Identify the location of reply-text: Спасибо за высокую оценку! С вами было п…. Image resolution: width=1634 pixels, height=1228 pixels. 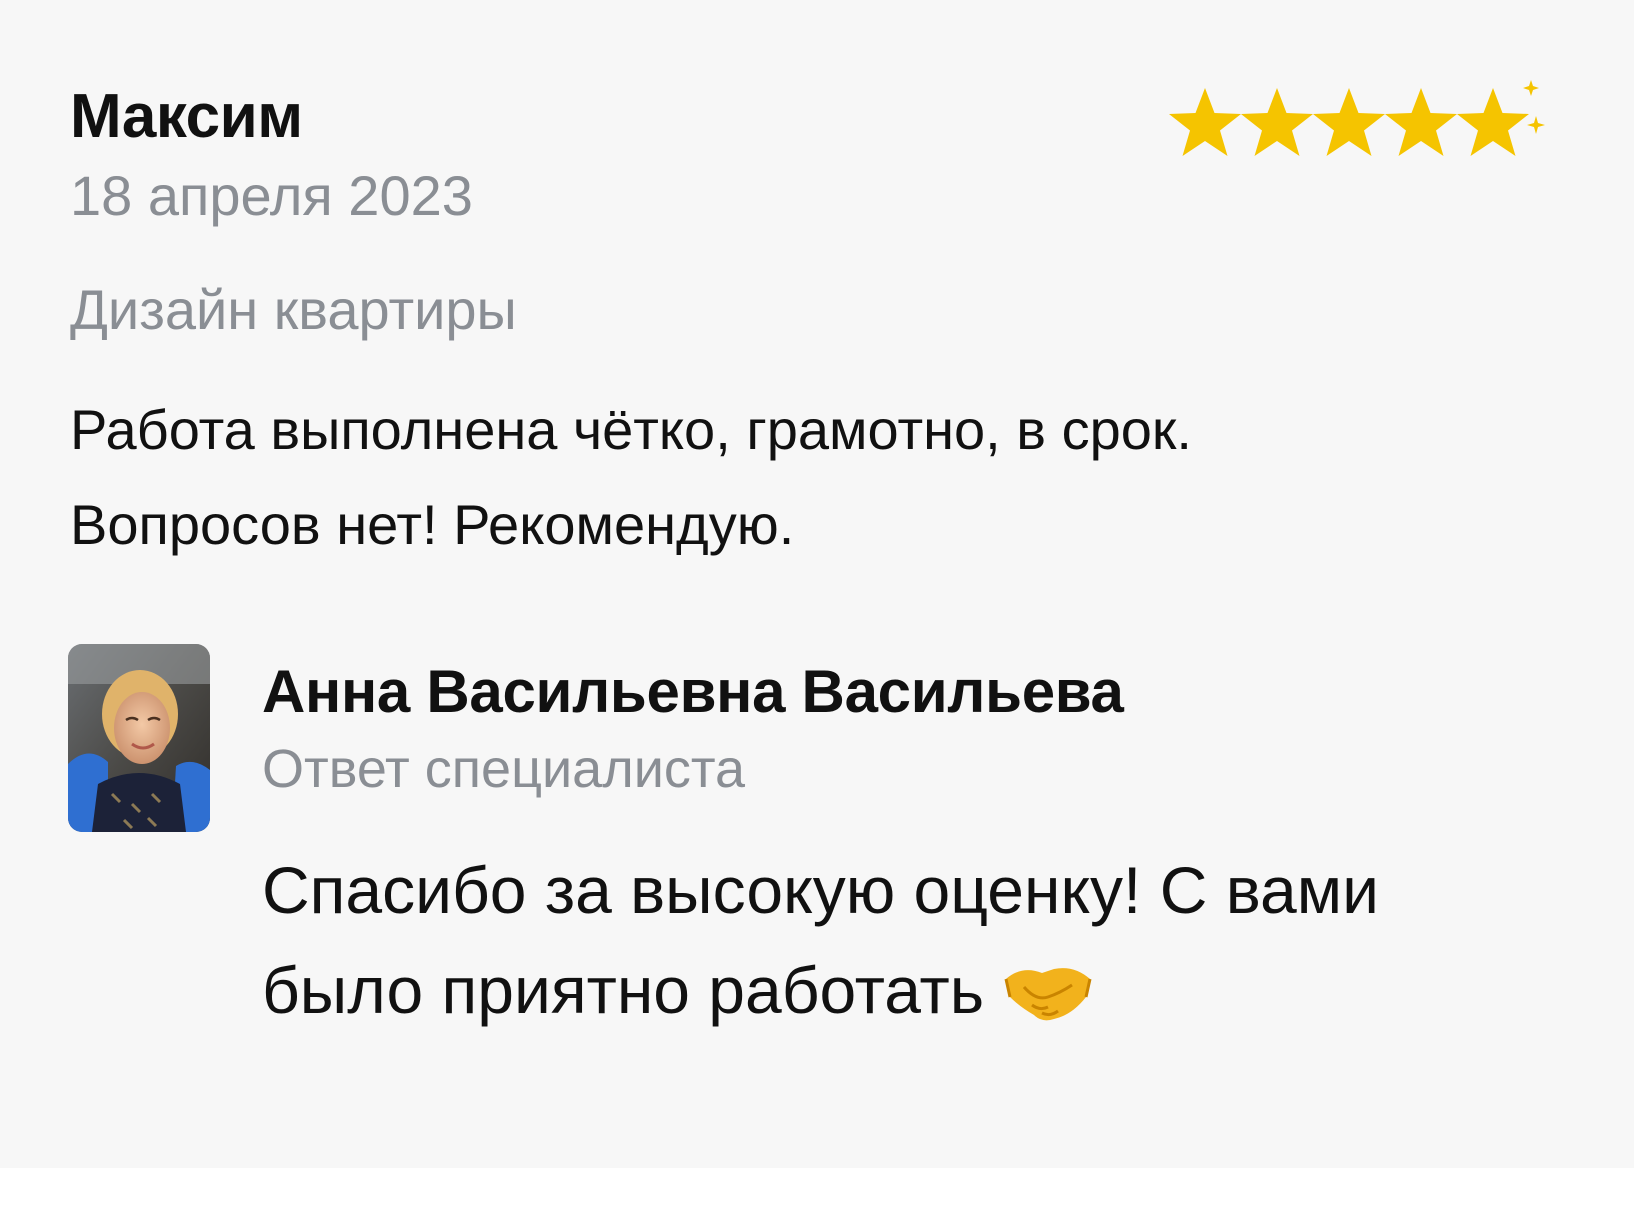
(927, 940).